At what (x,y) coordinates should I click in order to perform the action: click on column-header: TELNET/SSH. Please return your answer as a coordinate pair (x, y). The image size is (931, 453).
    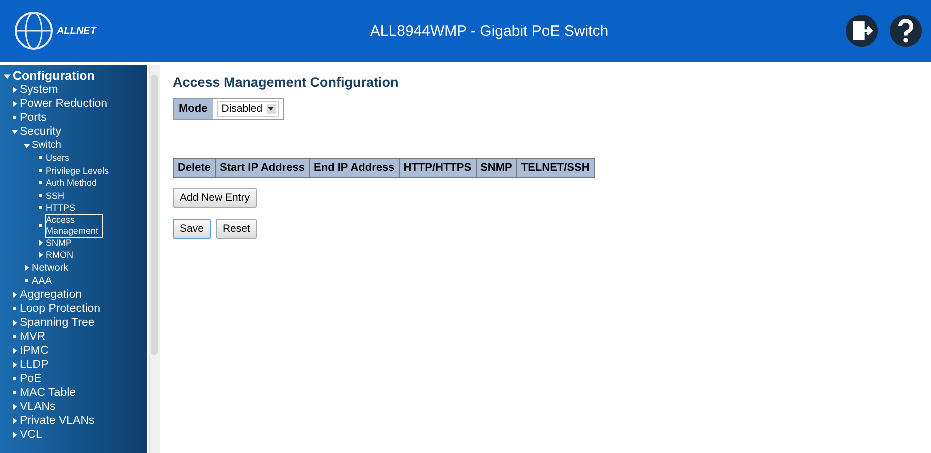
    Looking at the image, I should click on (555, 168).